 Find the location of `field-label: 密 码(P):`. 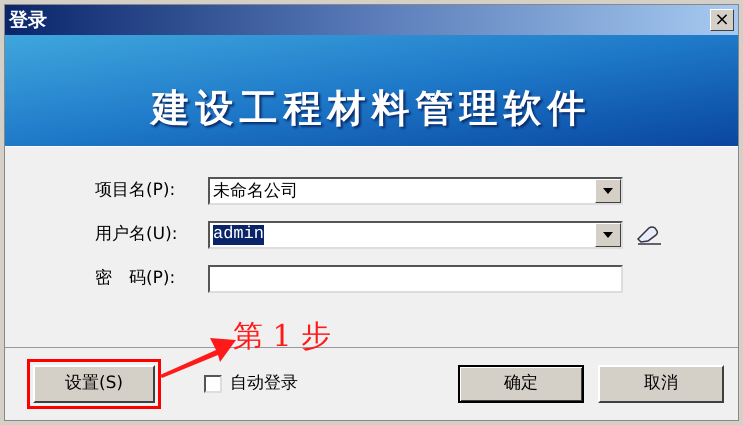

field-label: 密 码(P): is located at coordinates (135, 278).